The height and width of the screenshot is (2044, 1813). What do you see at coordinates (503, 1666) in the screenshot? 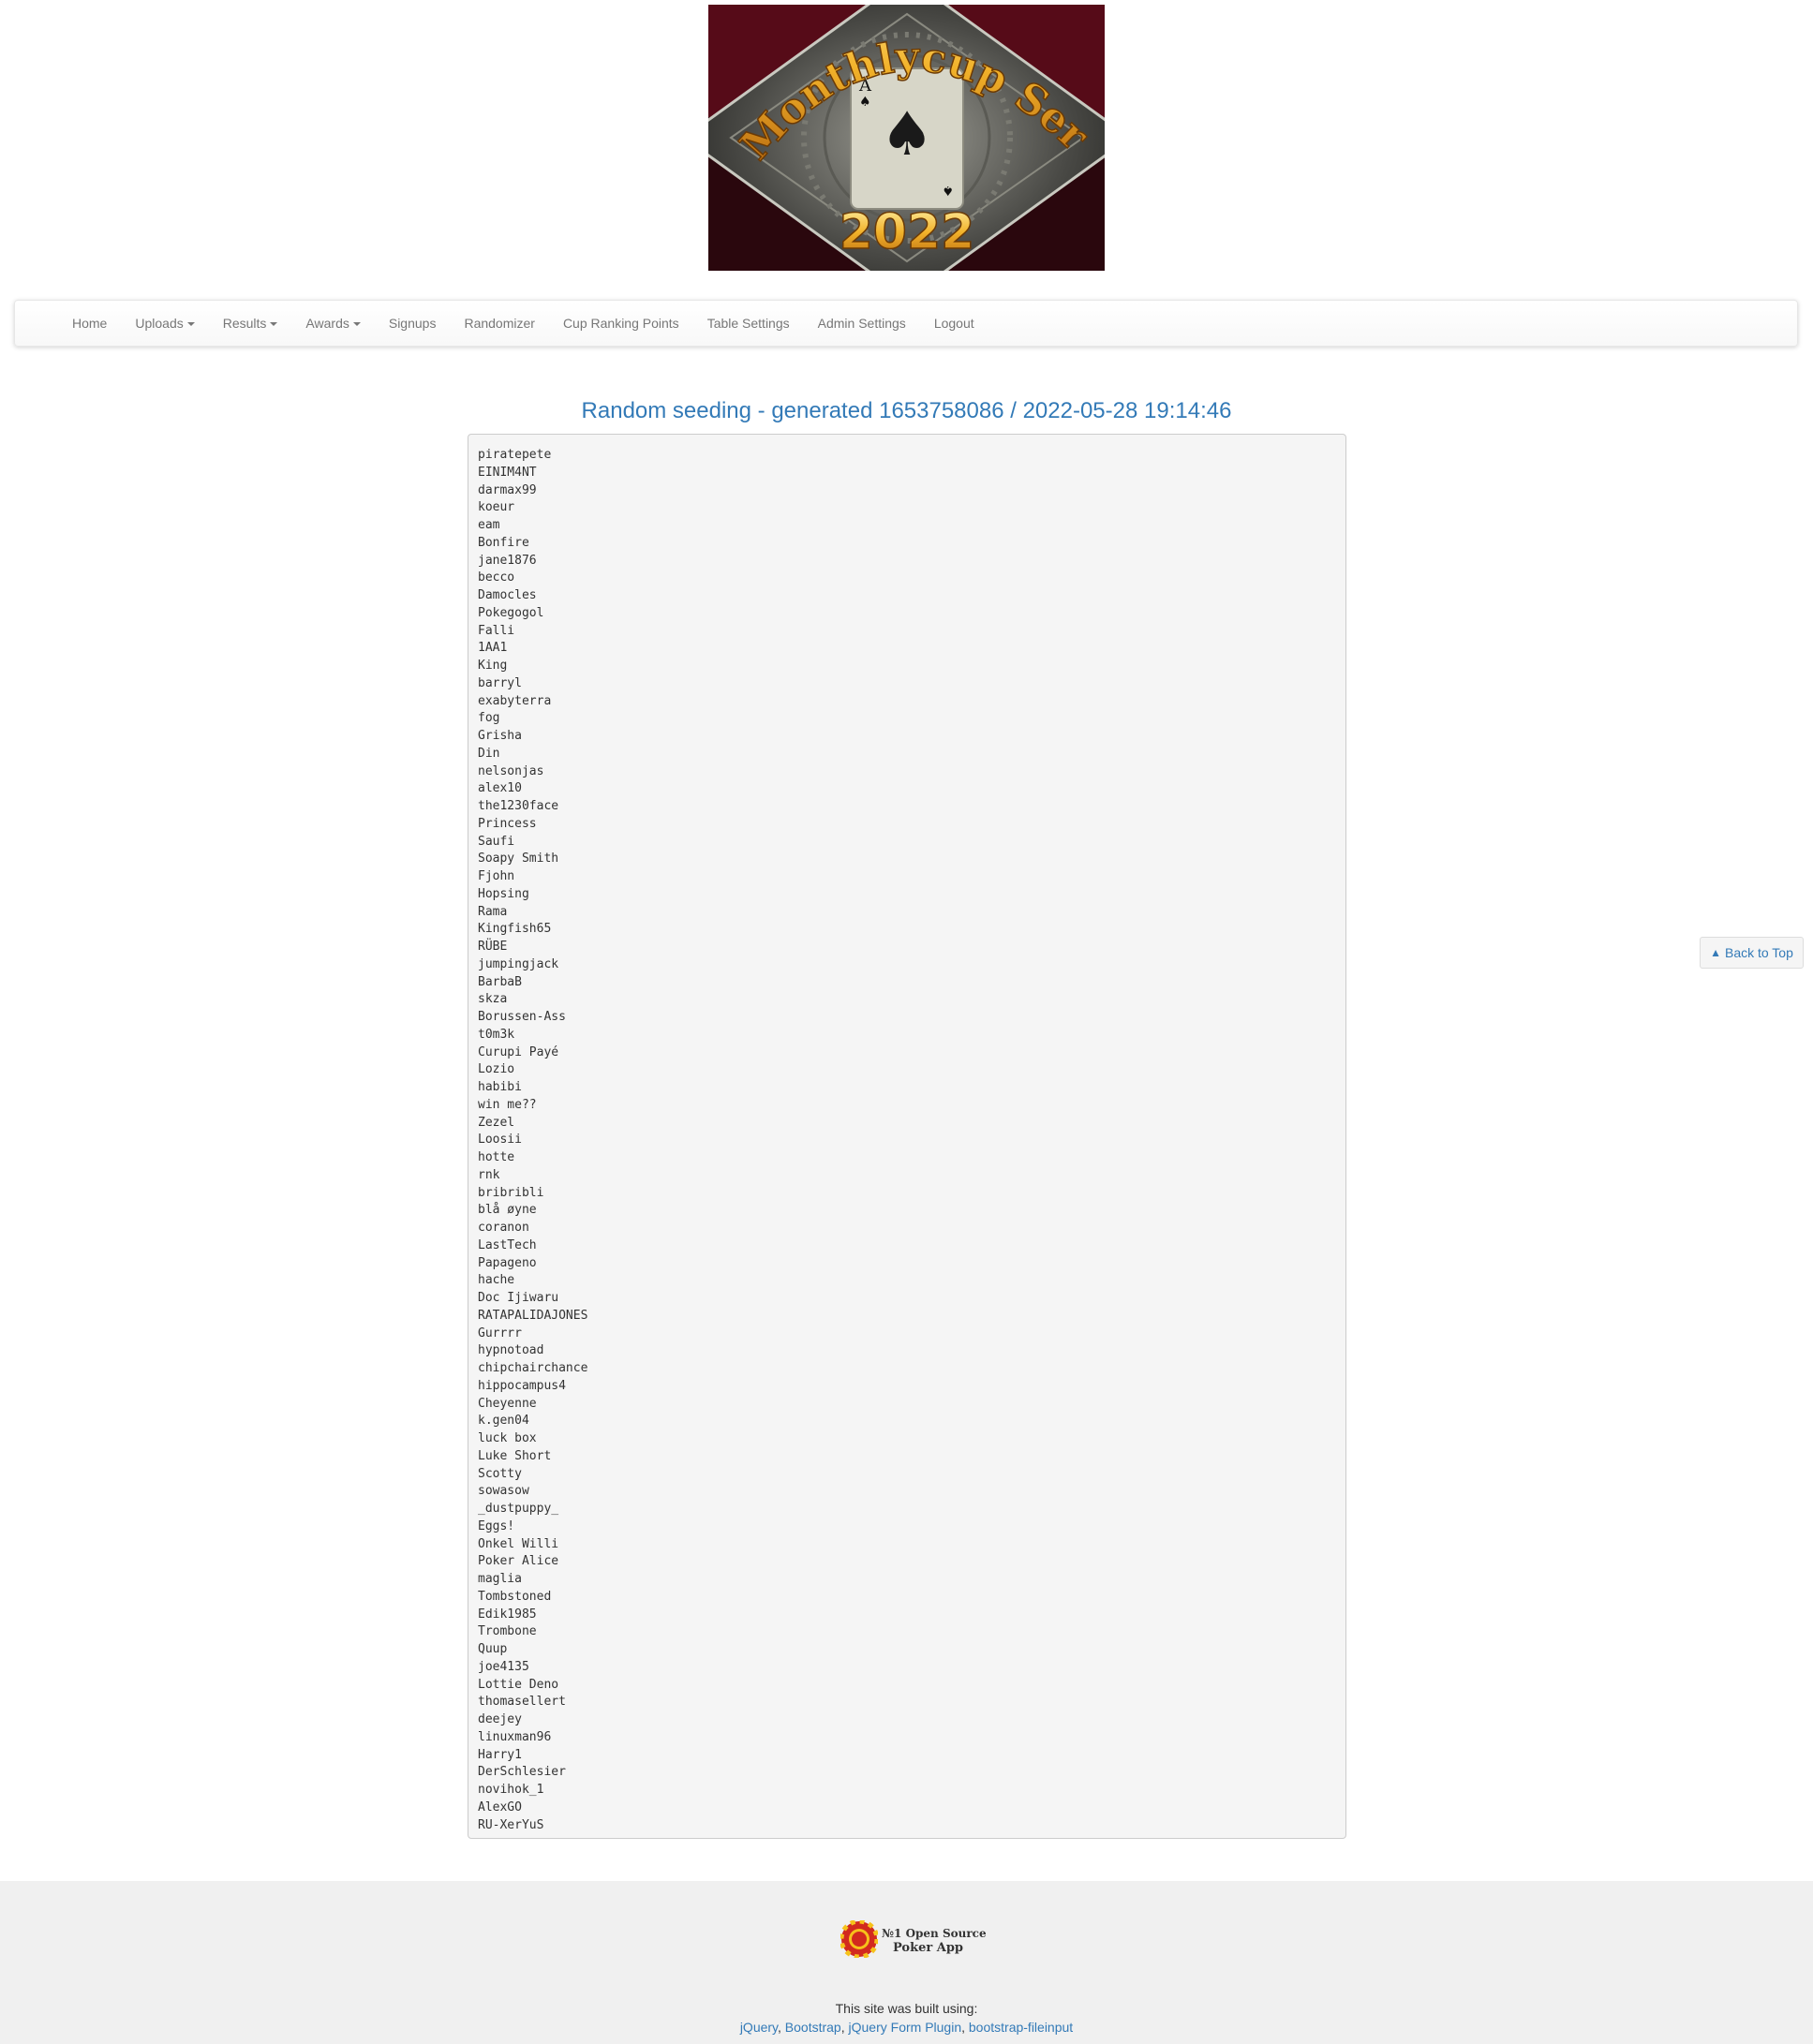
I see `seed-entry: joe4135` at bounding box center [503, 1666].